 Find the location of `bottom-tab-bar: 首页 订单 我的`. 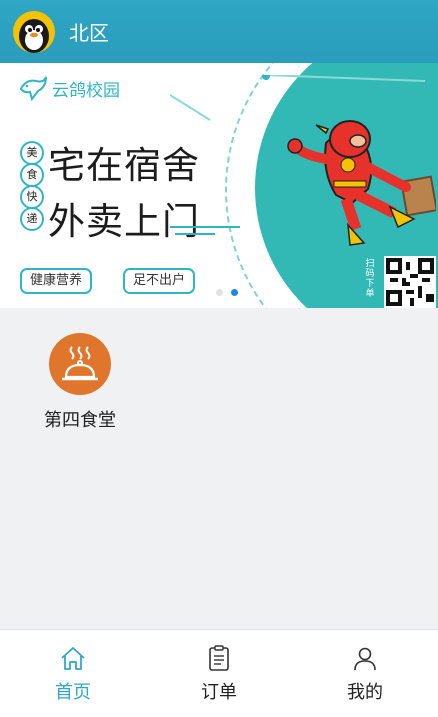

bottom-tab-bar: 首页 订单 我的 is located at coordinates (219, 673).